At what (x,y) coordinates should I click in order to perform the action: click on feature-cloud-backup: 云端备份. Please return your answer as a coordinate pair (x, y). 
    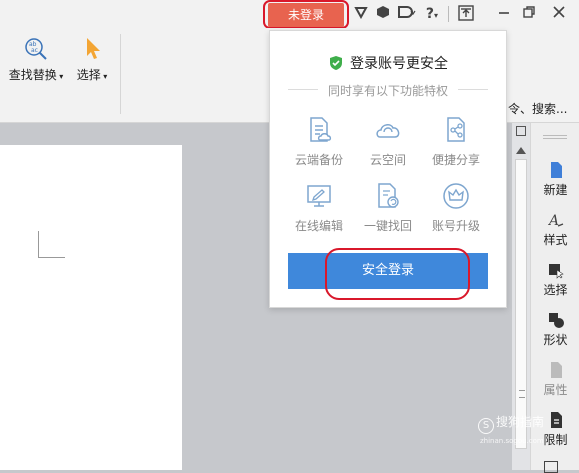
    Looking at the image, I should click on (319, 141).